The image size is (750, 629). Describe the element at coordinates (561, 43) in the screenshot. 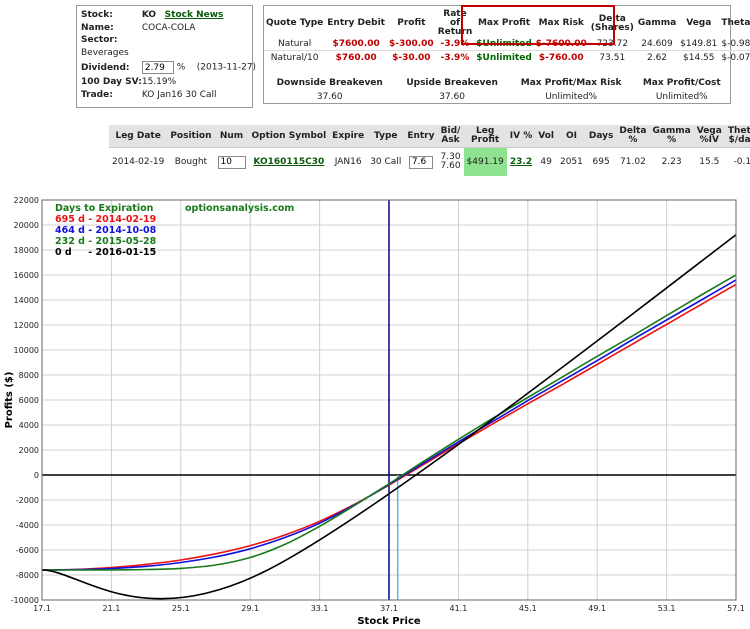

I see `quote-cell: $-7600.00` at that location.